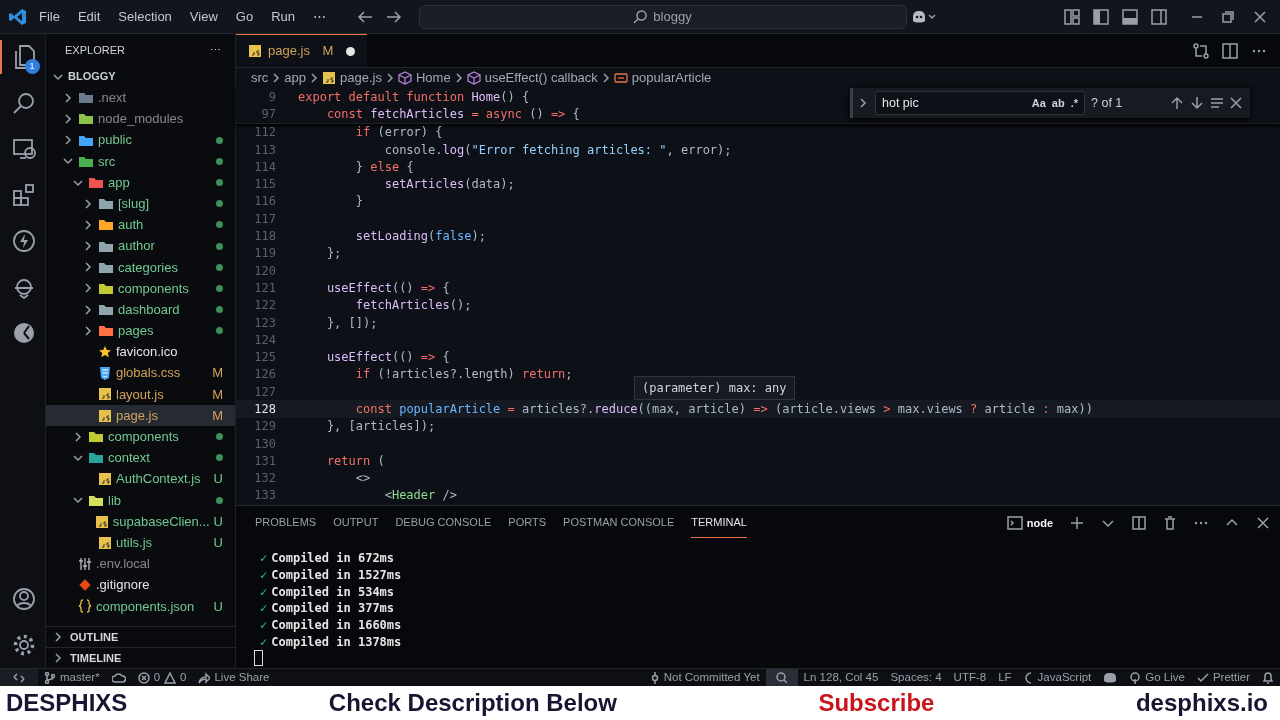 Image resolution: width=1280 pixels, height=720 pixels. What do you see at coordinates (140, 636) in the screenshot?
I see `section-header: OUTLINE` at bounding box center [140, 636].